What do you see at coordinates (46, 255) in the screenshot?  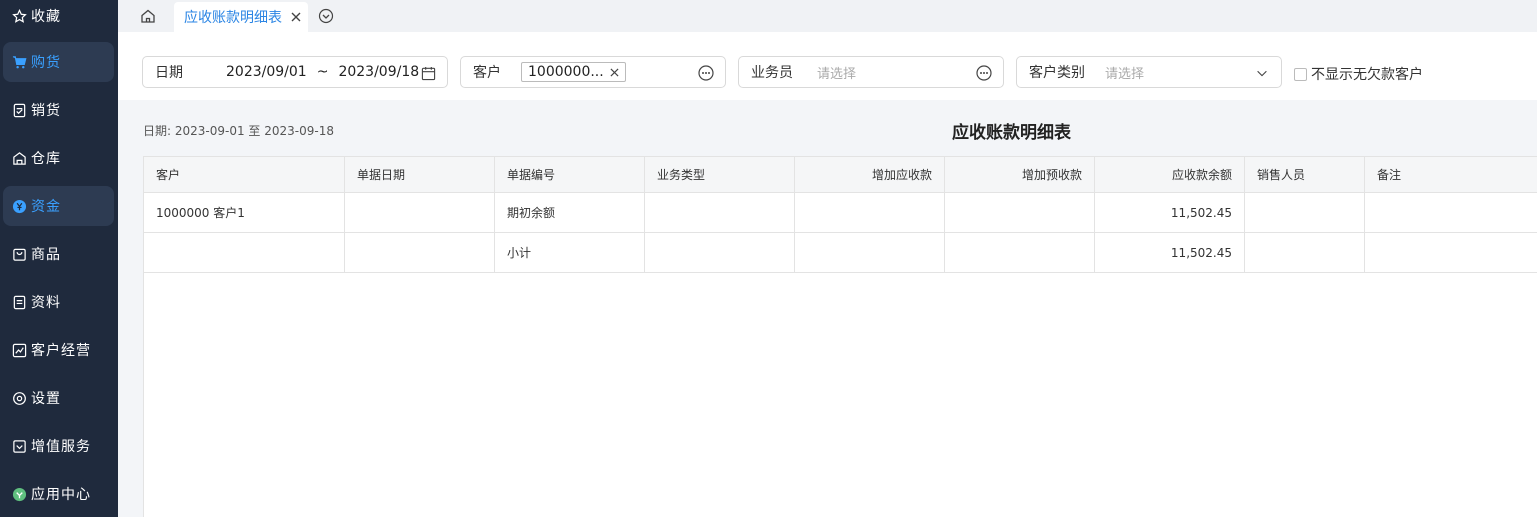 I see `sidebar-item-label: 商品` at bounding box center [46, 255].